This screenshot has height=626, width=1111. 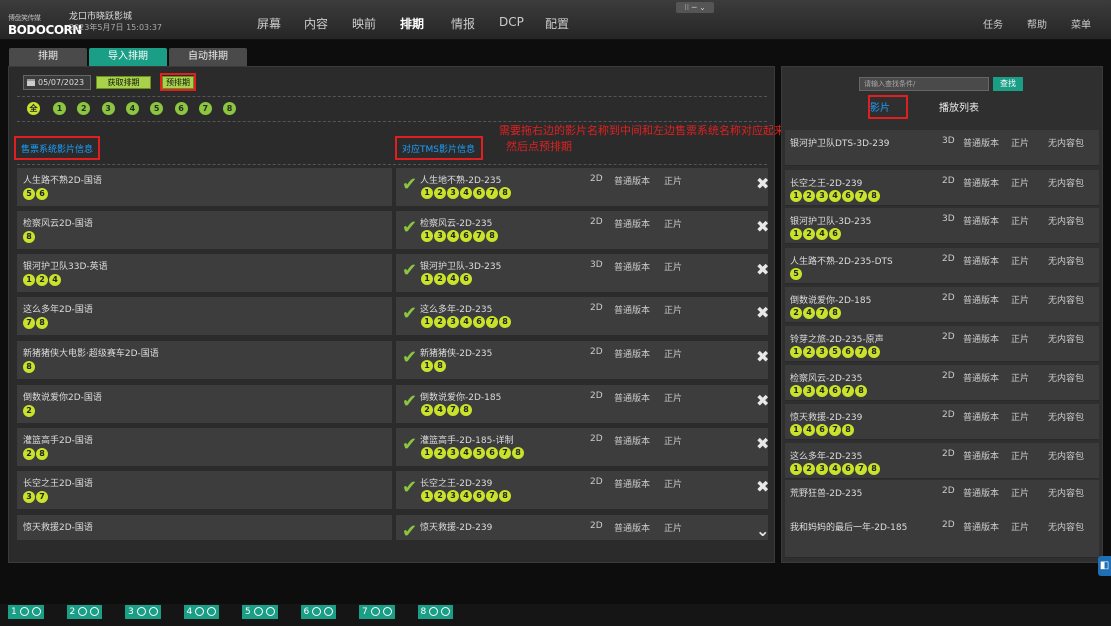 What do you see at coordinates (204, 404) in the screenshot?
I see `ticket-movie-row: 倒数说爱你2D-国语 2` at bounding box center [204, 404].